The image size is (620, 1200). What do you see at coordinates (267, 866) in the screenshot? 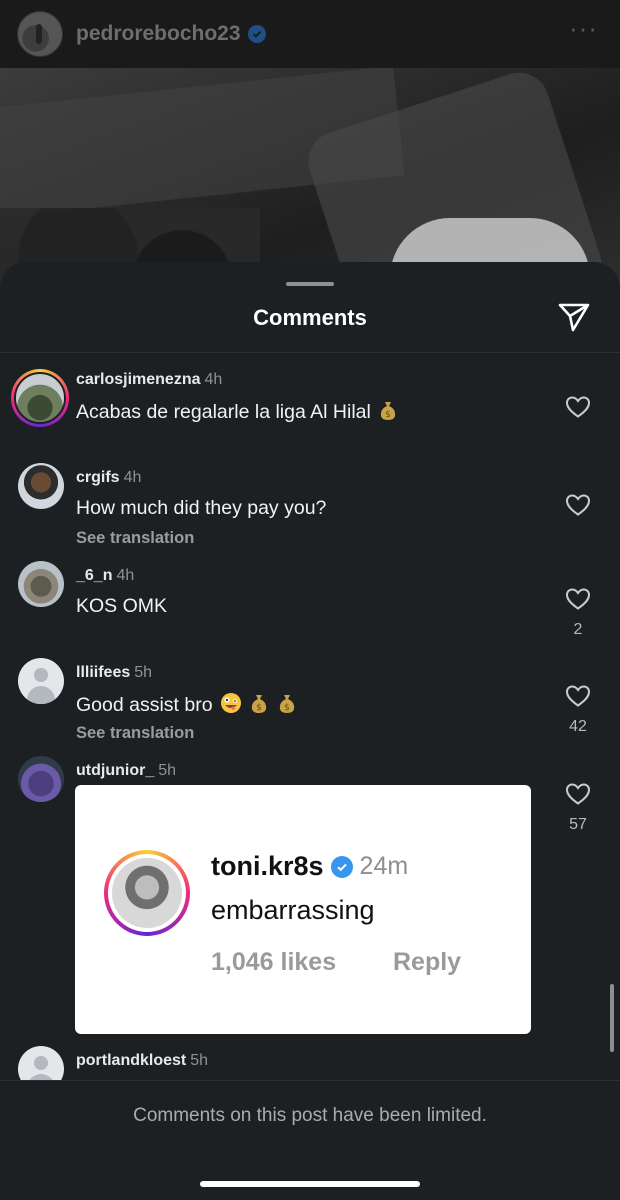
I see `embedded-username: toni.kr8s` at bounding box center [267, 866].